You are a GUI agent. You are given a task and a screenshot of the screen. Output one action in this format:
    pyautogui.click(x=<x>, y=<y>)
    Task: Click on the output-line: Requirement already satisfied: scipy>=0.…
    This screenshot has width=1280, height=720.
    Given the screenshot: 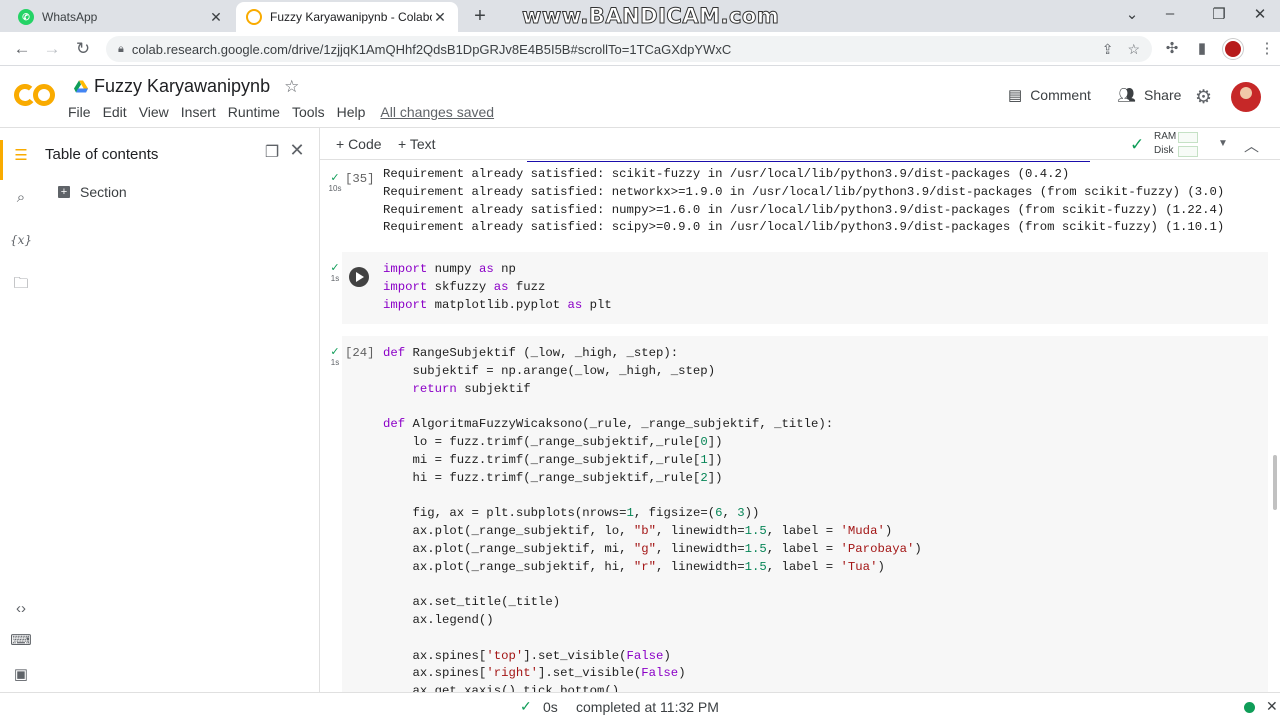 What is the action you would take?
    pyautogui.click(x=804, y=227)
    